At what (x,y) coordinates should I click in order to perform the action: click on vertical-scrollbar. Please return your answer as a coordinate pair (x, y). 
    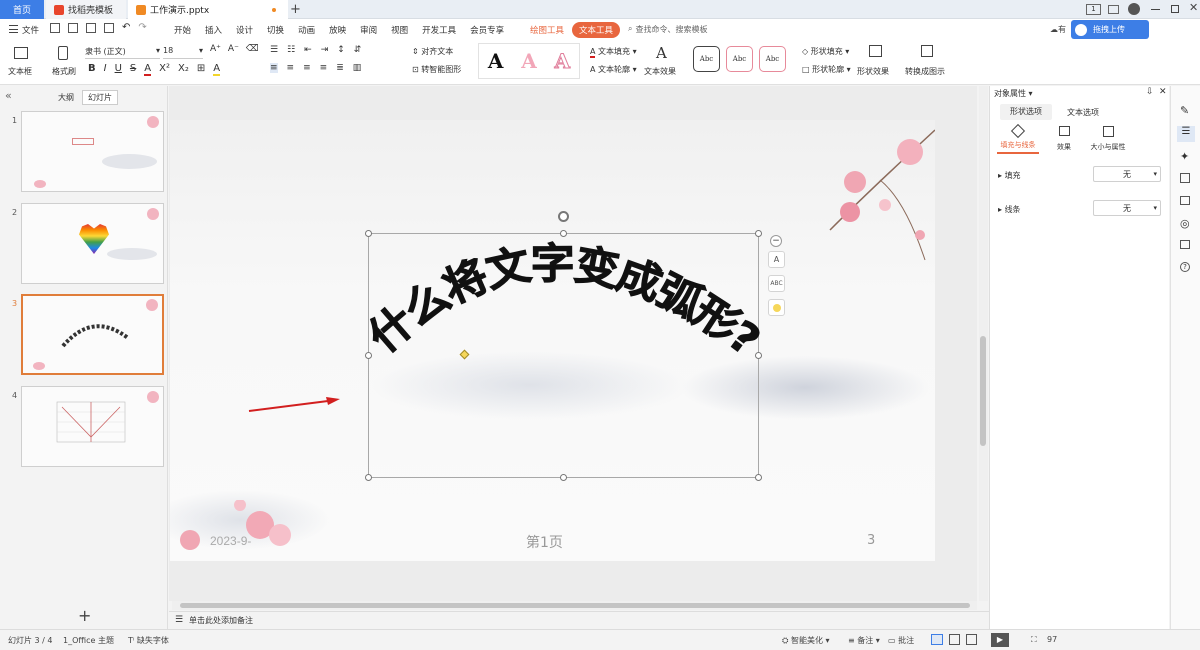
    Looking at the image, I should click on (983, 343).